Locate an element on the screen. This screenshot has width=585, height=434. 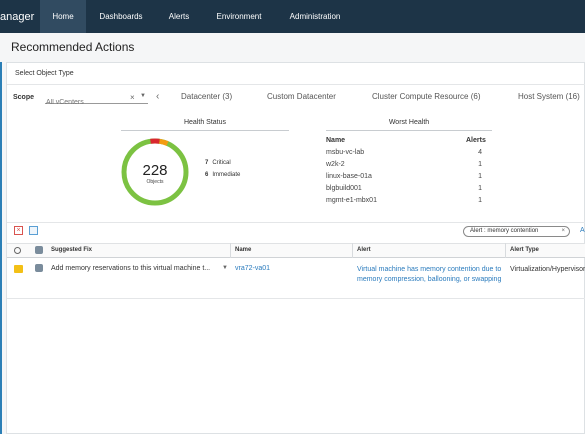
worst-health-alerts: 4 is located at coordinates (480, 152).